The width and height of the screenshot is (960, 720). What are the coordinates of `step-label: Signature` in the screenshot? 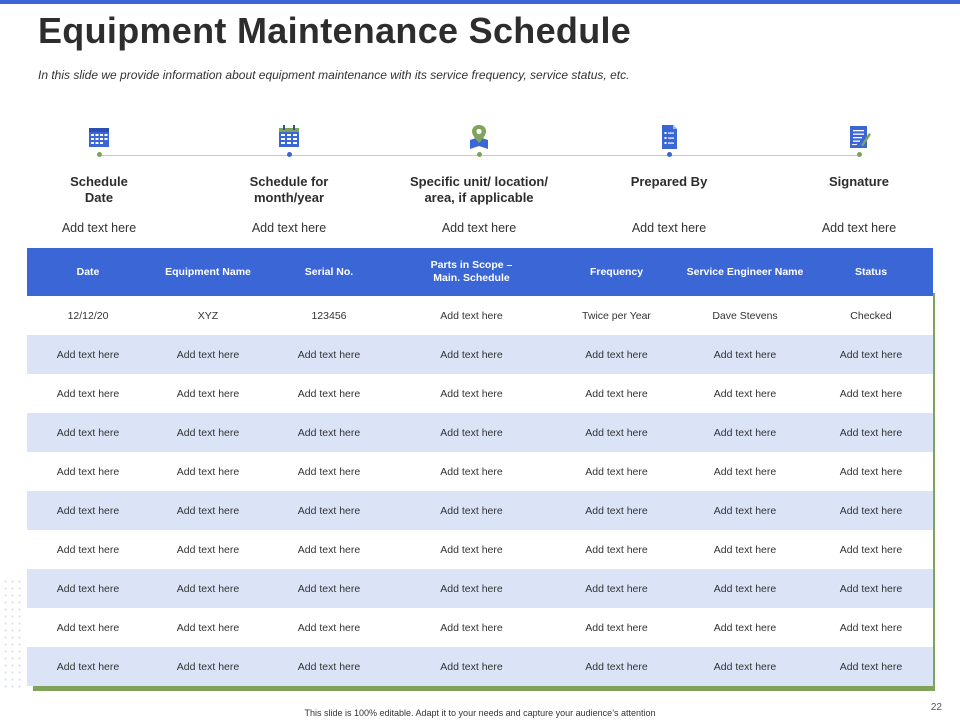 It's located at (859, 181).